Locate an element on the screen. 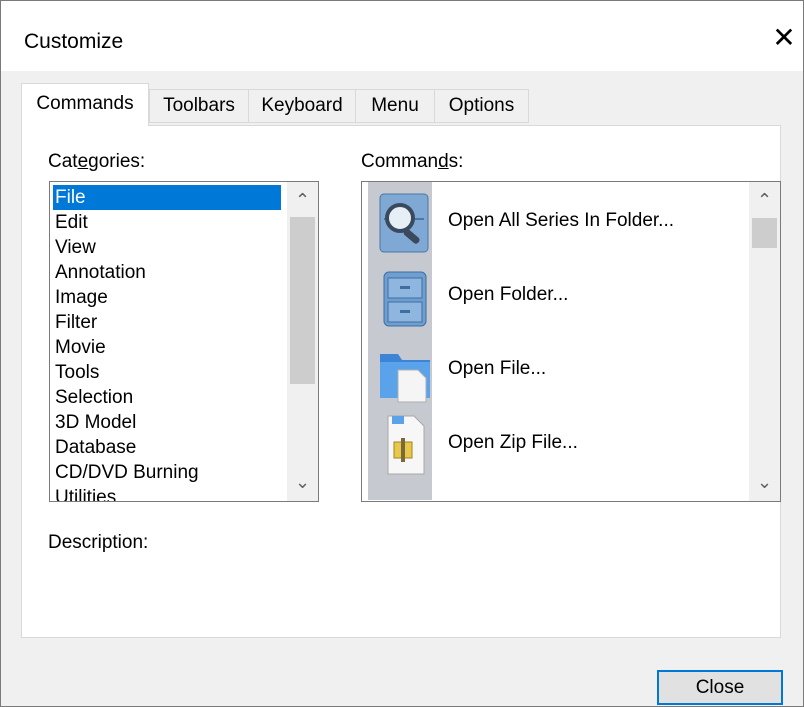  commands-label: Commands: is located at coordinates (412, 161).